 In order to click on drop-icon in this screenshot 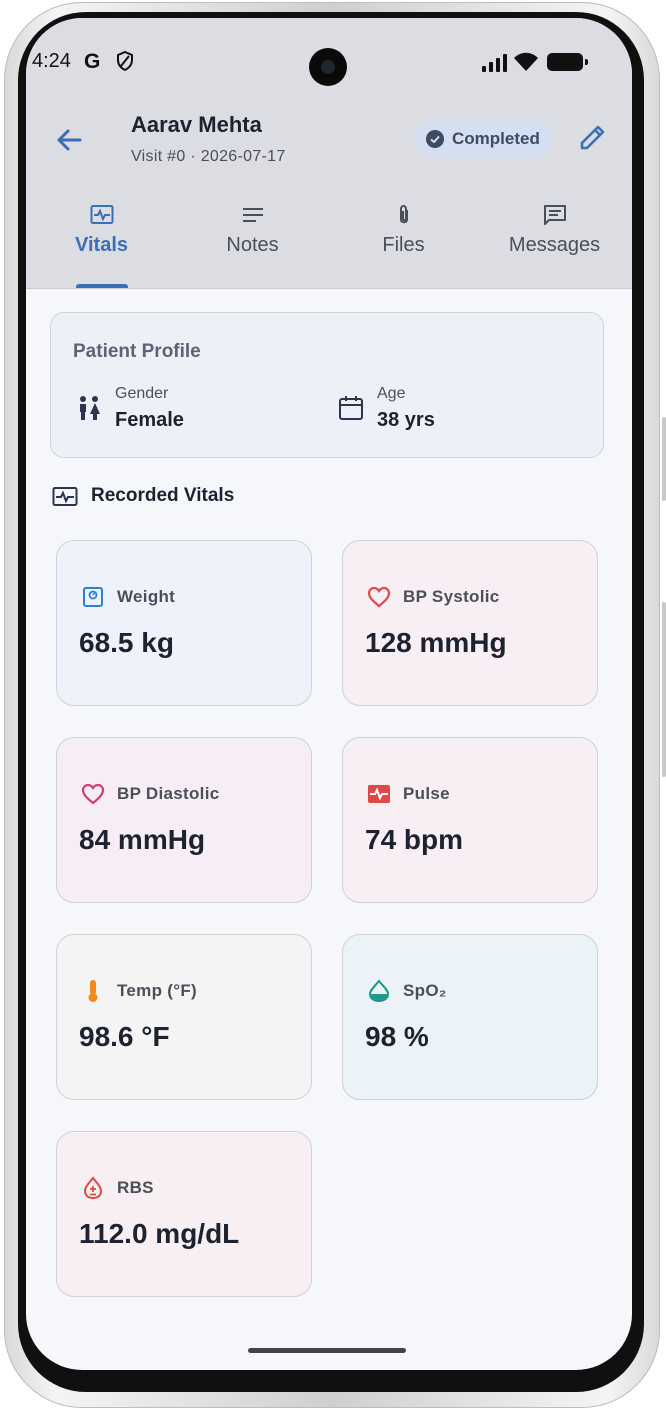, I will do `click(379, 991)`.